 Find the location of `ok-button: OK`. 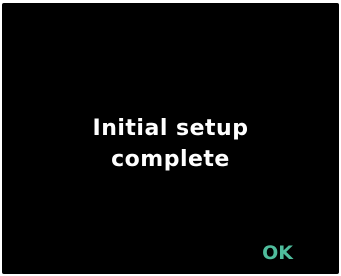

ok-button: OK is located at coordinates (277, 253).